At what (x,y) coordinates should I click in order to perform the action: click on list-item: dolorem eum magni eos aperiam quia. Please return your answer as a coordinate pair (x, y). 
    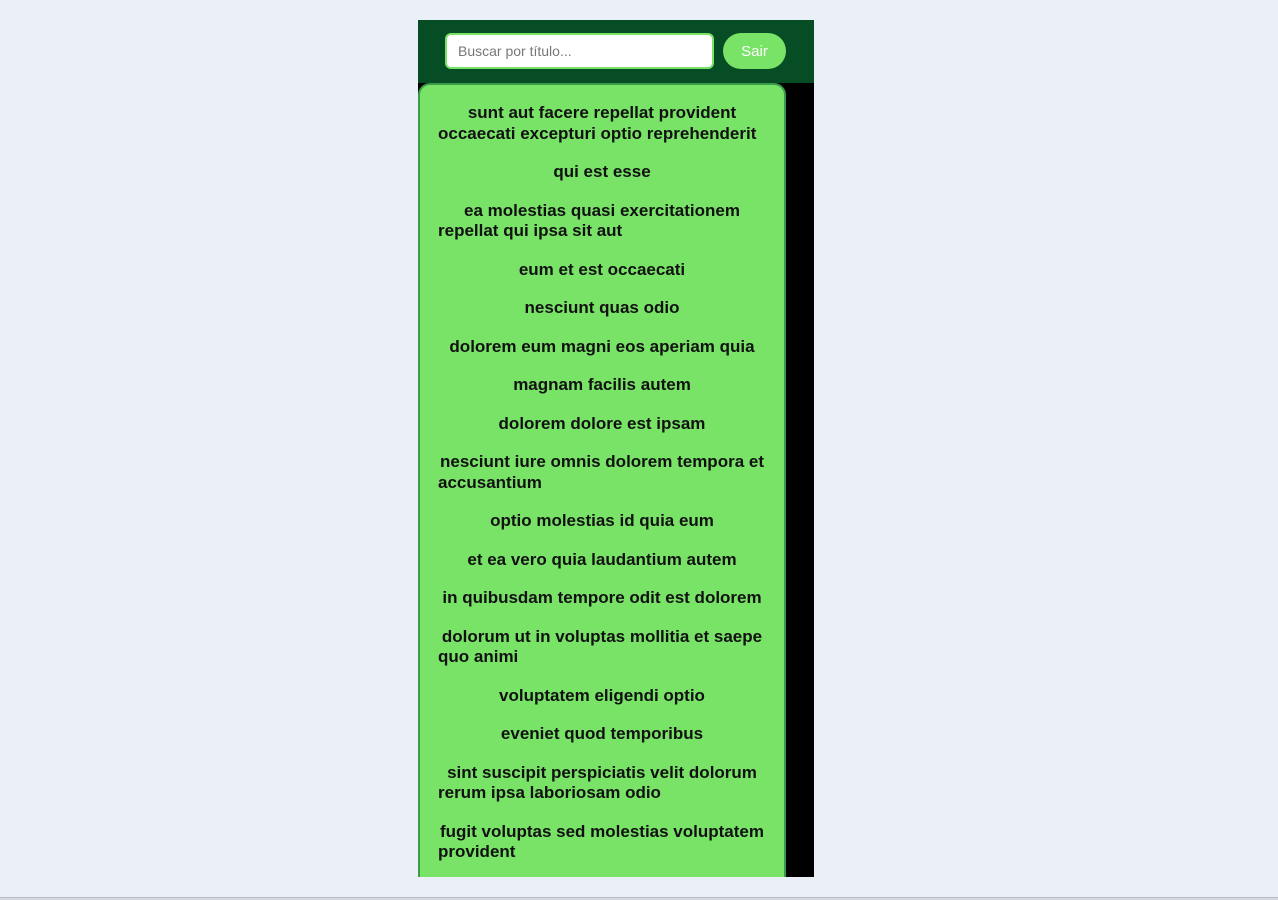
    Looking at the image, I should click on (602, 347).